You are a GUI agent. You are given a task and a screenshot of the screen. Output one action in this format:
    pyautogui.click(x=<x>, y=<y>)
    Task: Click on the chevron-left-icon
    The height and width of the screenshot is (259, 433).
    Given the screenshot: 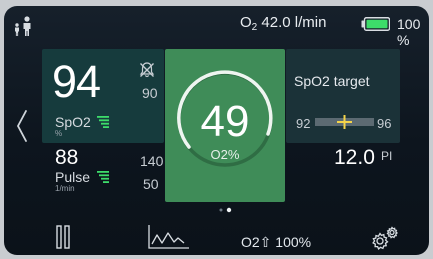 What is the action you would take?
    pyautogui.click(x=22, y=126)
    